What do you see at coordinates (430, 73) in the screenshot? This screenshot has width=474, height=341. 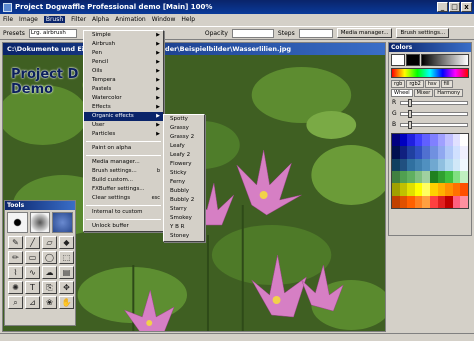 I see `hue-gradient-bar` at bounding box center [430, 73].